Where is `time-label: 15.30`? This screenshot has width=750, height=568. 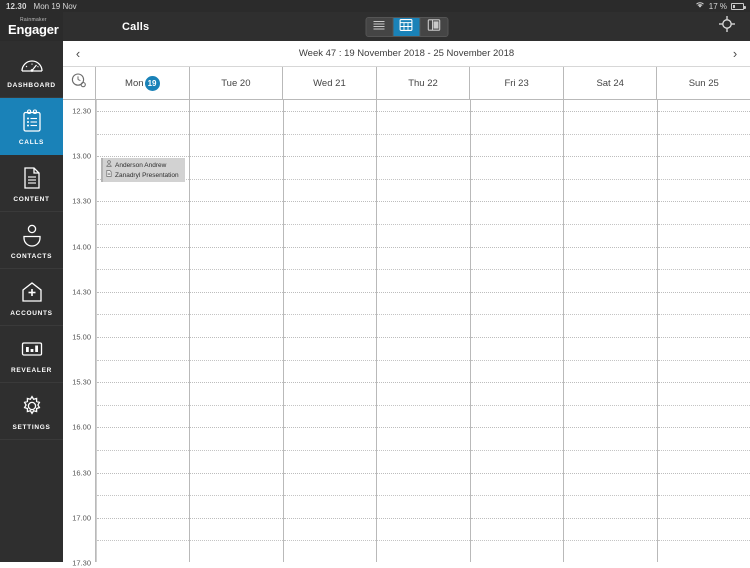 time-label: 15.30 is located at coordinates (81, 382).